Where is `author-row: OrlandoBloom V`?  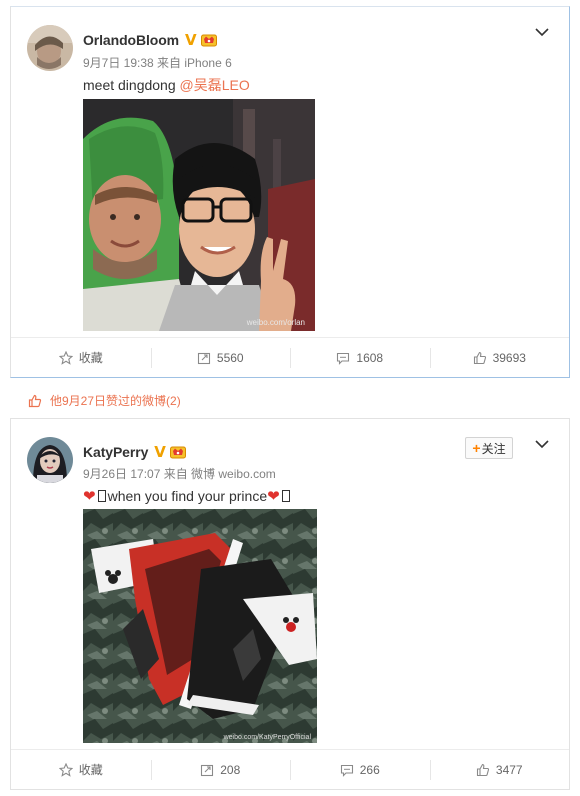
author-row: OrlandoBloom V is located at coordinates (150, 40).